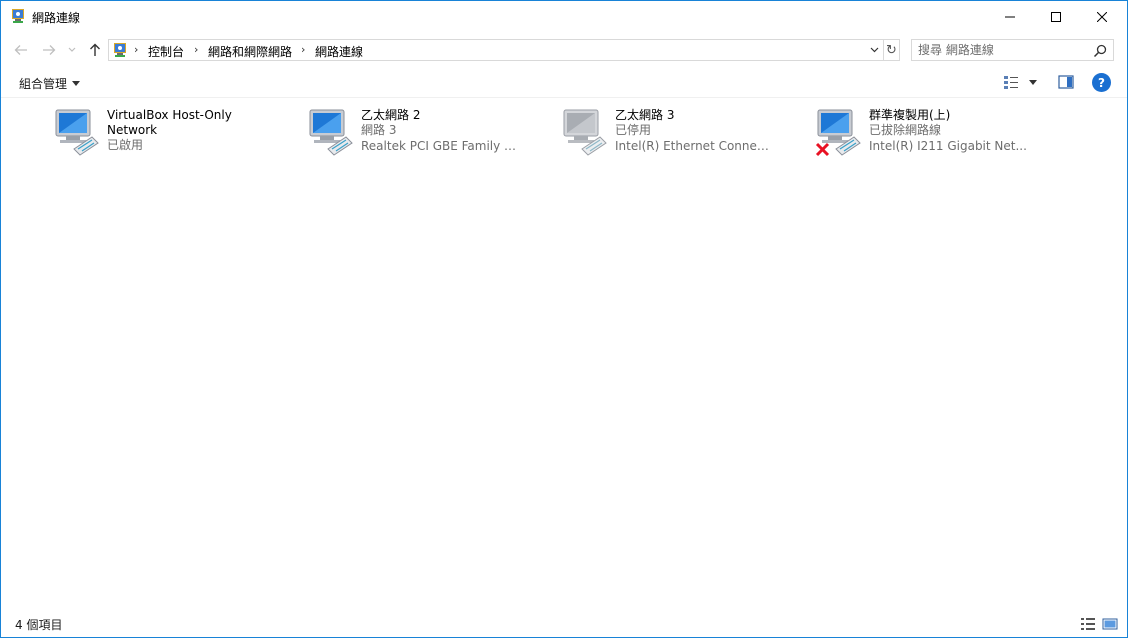  I want to click on back-button, so click(21, 50).